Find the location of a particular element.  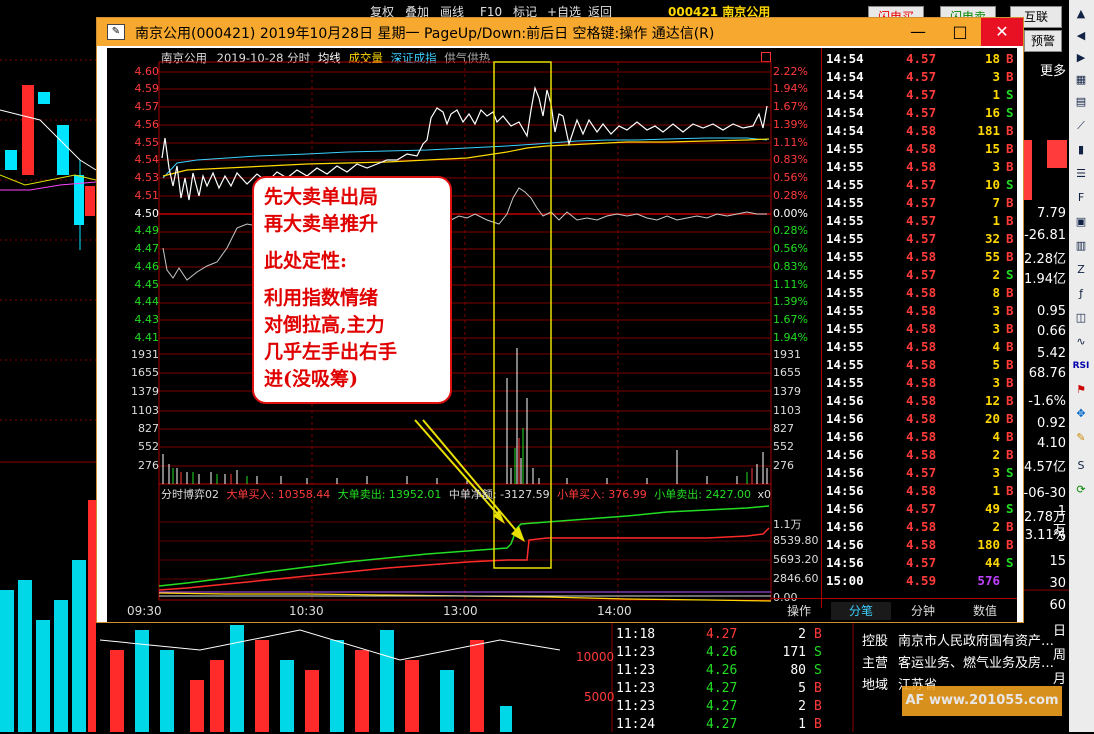

volume-axis-label: 5000 is located at coordinates (599, 697).